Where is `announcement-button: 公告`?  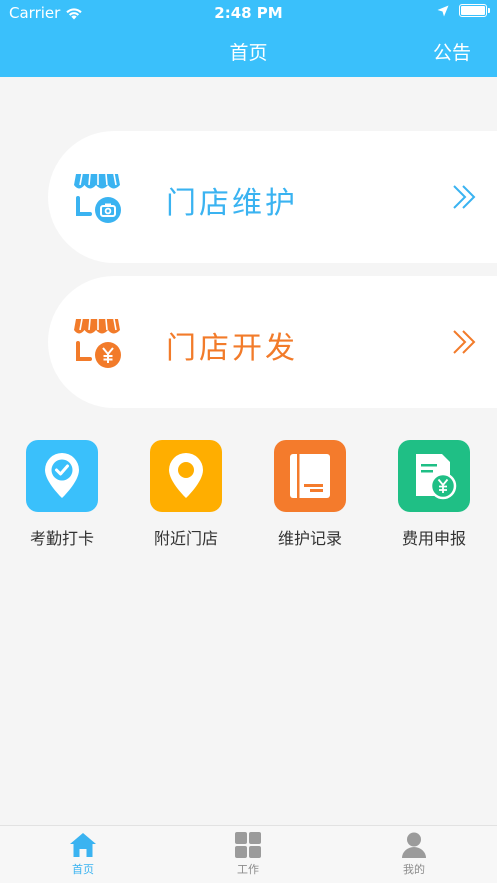 announcement-button: 公告 is located at coordinates (452, 51).